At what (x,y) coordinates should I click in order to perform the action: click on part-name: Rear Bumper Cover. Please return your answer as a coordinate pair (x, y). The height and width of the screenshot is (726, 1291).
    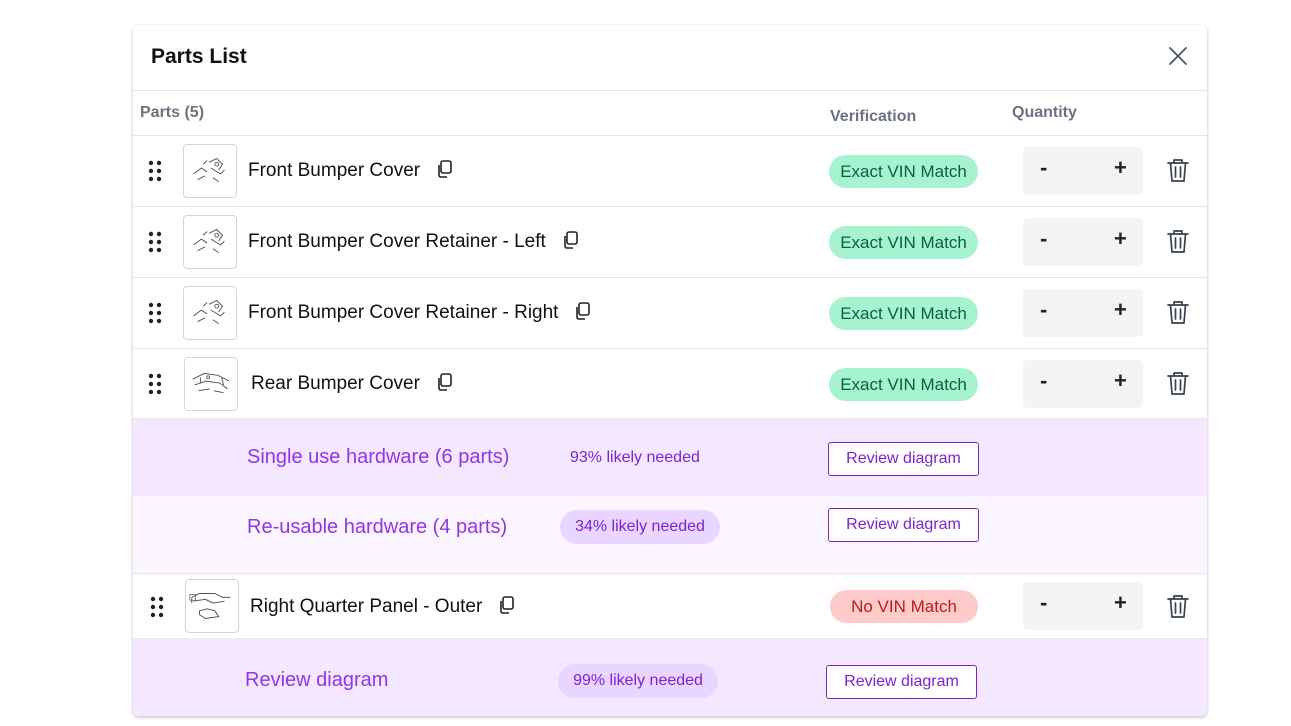
    Looking at the image, I should click on (351, 384).